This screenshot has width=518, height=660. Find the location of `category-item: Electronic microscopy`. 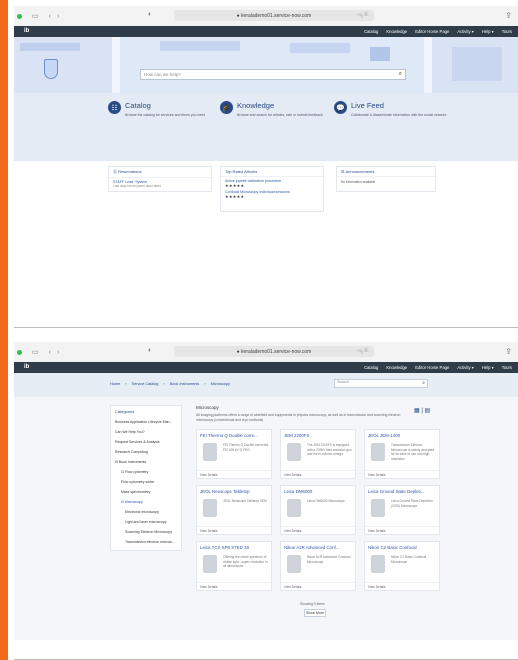

category-item: Electronic microscopy is located at coordinates (146, 512).